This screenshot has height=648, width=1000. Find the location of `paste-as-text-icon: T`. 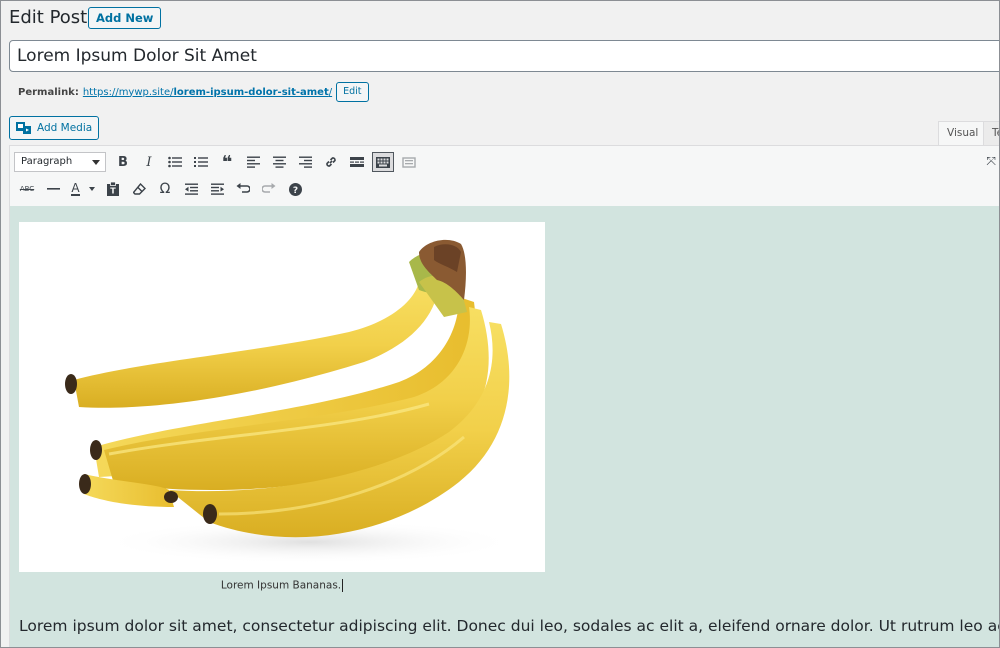

paste-as-text-icon: T is located at coordinates (113, 189).